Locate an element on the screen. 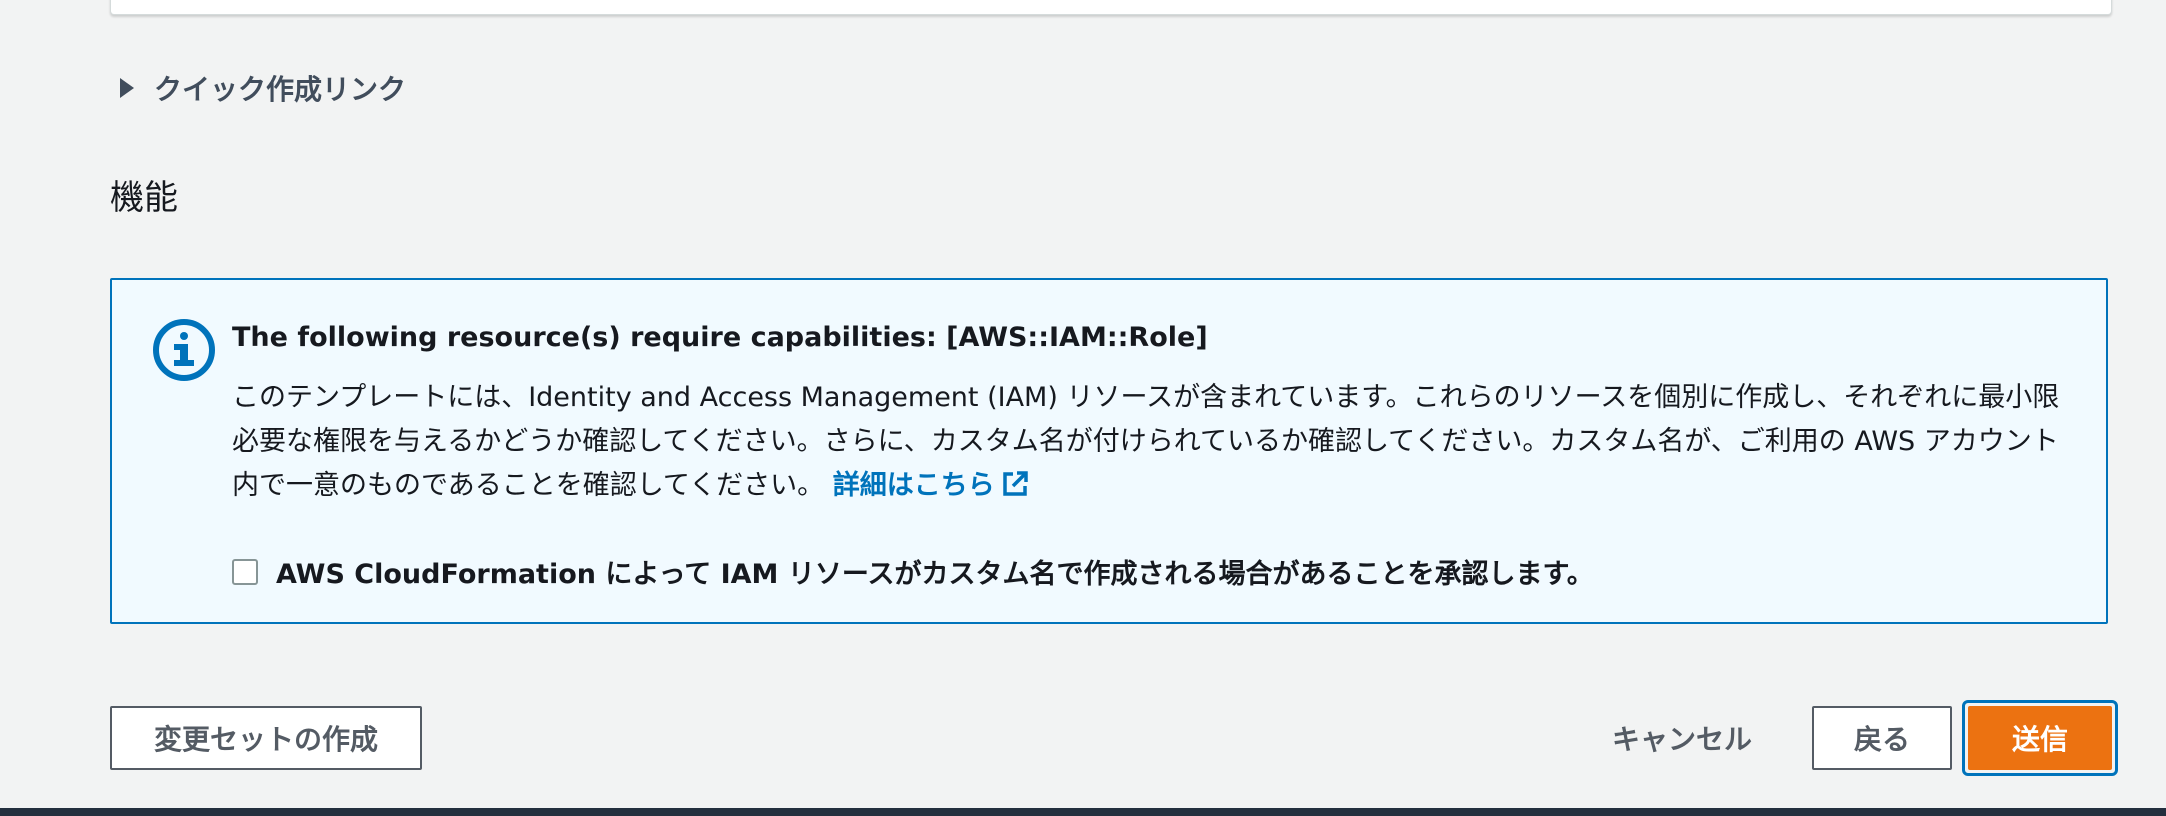 Image resolution: width=2166 pixels, height=816 pixels. quick-create-link-expander: クイック作成リンク is located at coordinates (263, 88).